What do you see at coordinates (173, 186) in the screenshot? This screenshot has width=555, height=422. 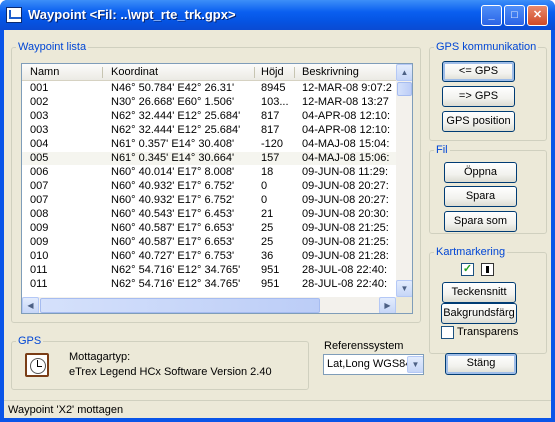 I see `cell-coordinate: N60° 40.932' E17° 6.752'` at bounding box center [173, 186].